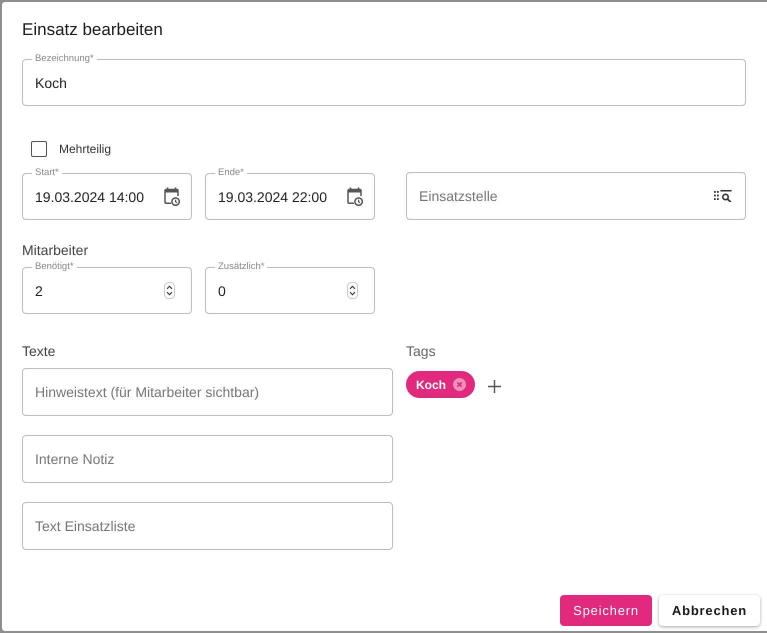 The height and width of the screenshot is (633, 767). I want to click on section-heading: Tags, so click(421, 351).